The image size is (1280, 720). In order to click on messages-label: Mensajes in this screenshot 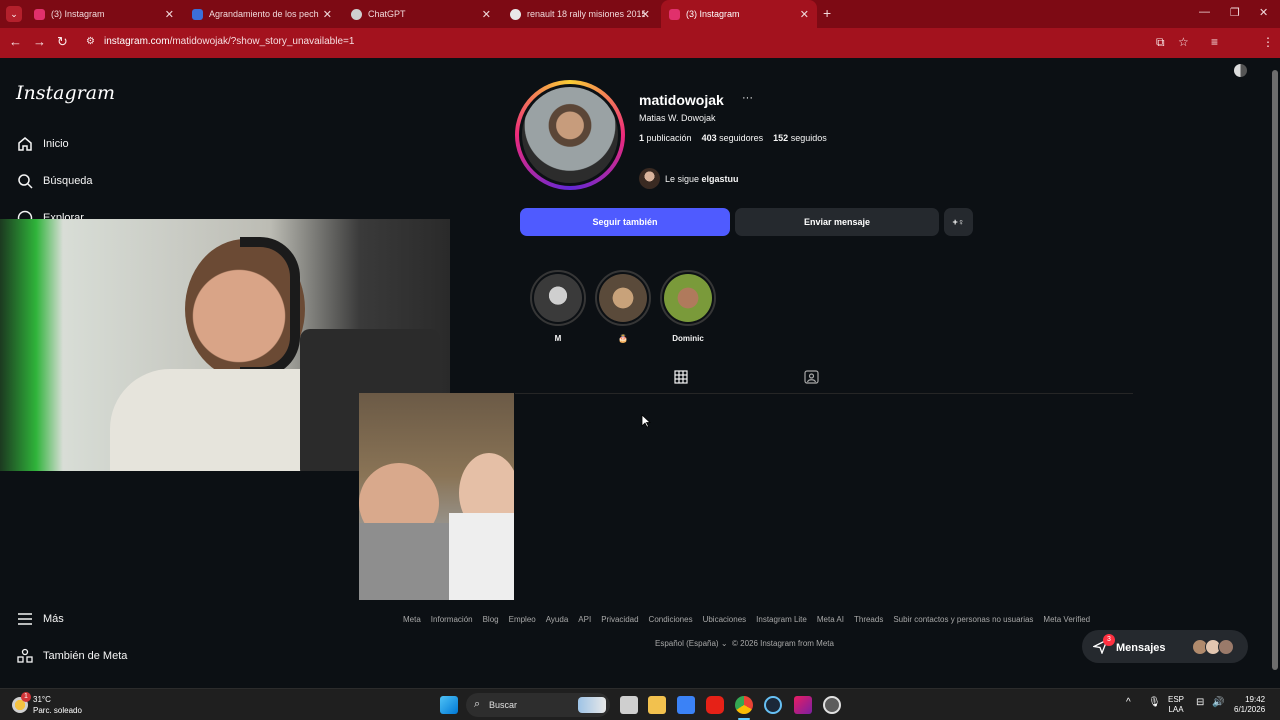, I will do `click(1141, 648)`.